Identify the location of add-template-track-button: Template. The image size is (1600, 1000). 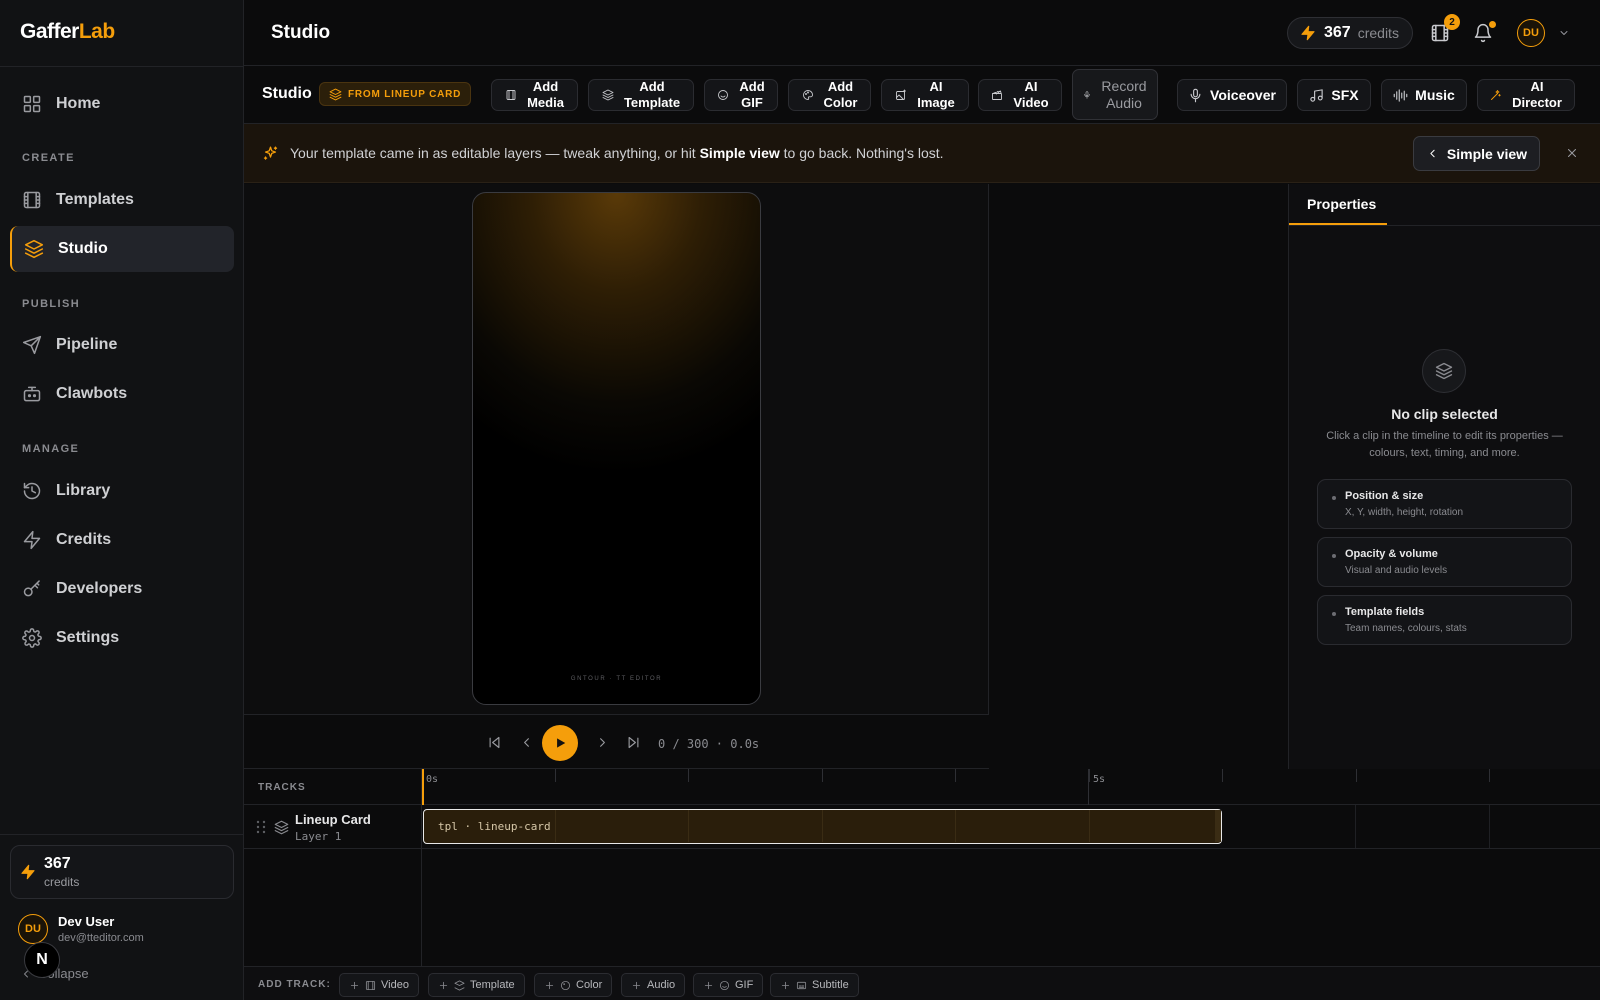
(476, 985).